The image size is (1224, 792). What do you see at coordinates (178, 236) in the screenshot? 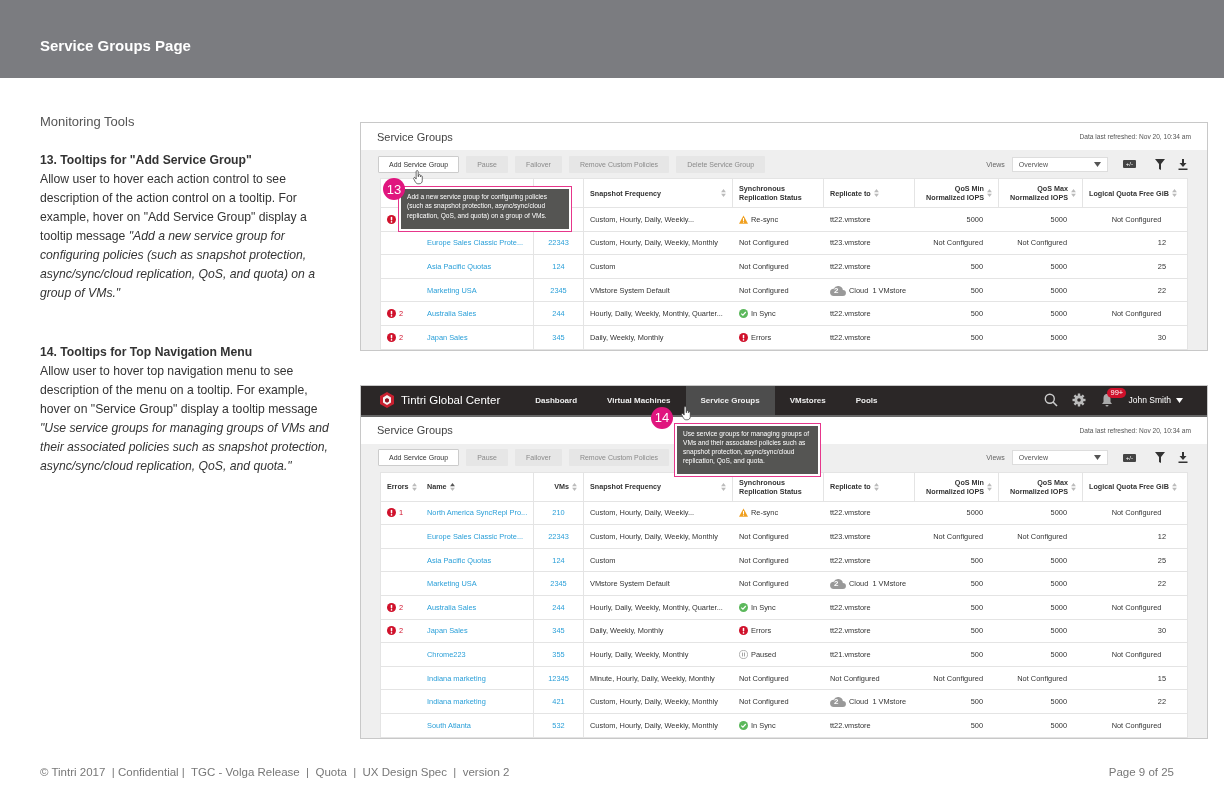
I see `note-text: Allow user to hover each action control to see description of the action control on a tooltip. For example, hover on "Add Service Group" display a tooltip message "Add a new service group for configuring policies (such as snapshot protection, async/sync/cloud replication, QoS, and quota) on a group of VMs."` at bounding box center [178, 236].